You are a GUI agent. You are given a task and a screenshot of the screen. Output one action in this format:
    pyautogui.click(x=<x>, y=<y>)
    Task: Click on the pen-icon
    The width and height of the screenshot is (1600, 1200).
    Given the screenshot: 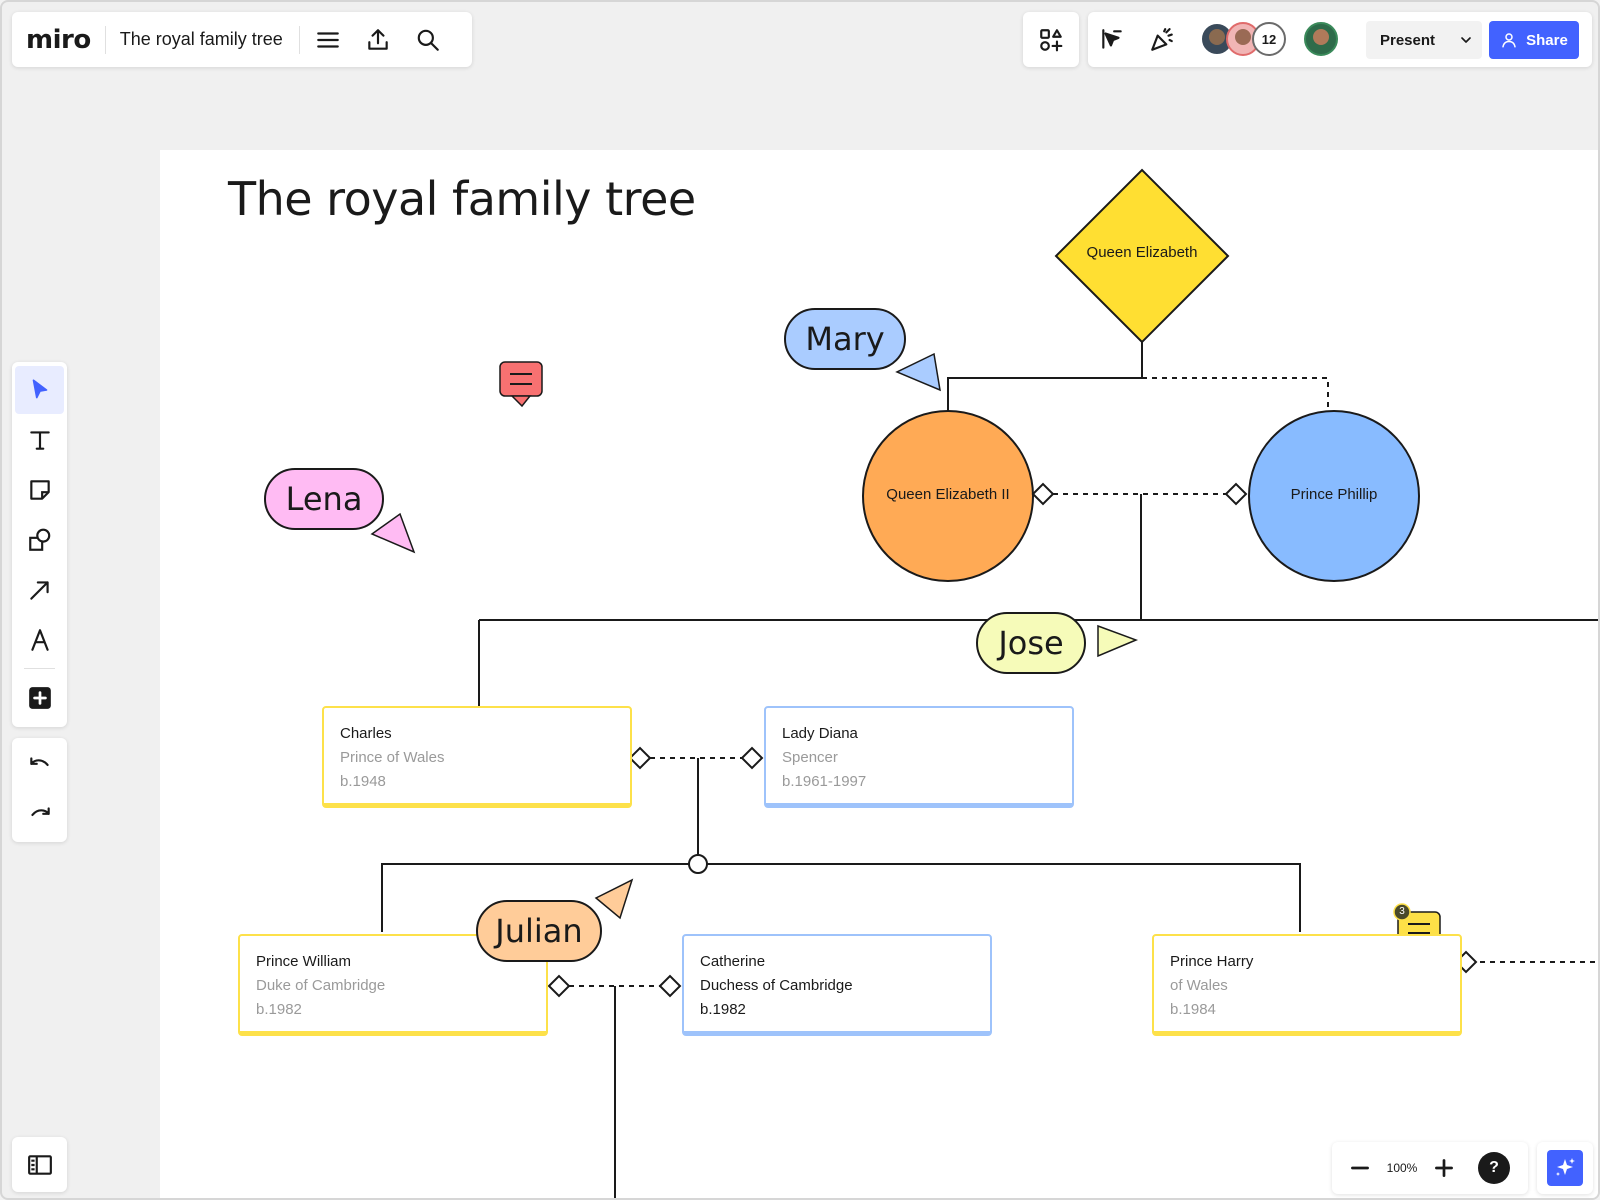 What is the action you would take?
    pyautogui.click(x=39, y=640)
    